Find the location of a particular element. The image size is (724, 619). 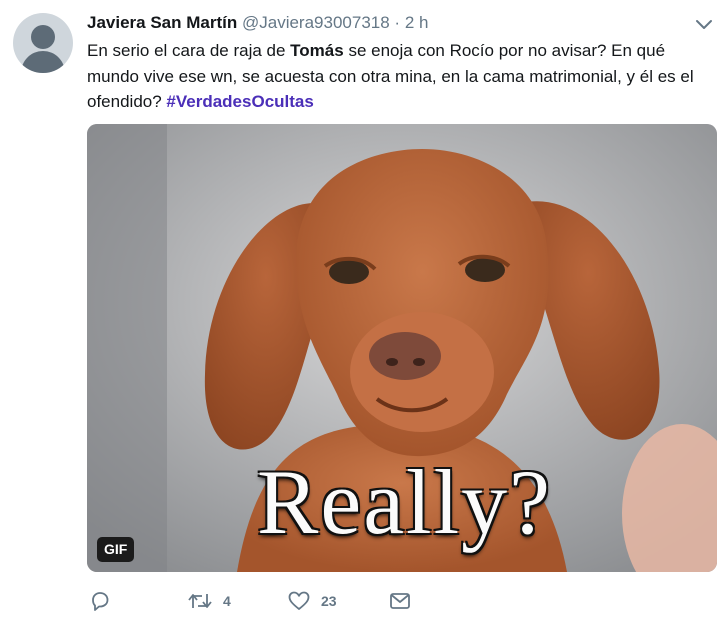

like-button: 23 is located at coordinates (312, 601).